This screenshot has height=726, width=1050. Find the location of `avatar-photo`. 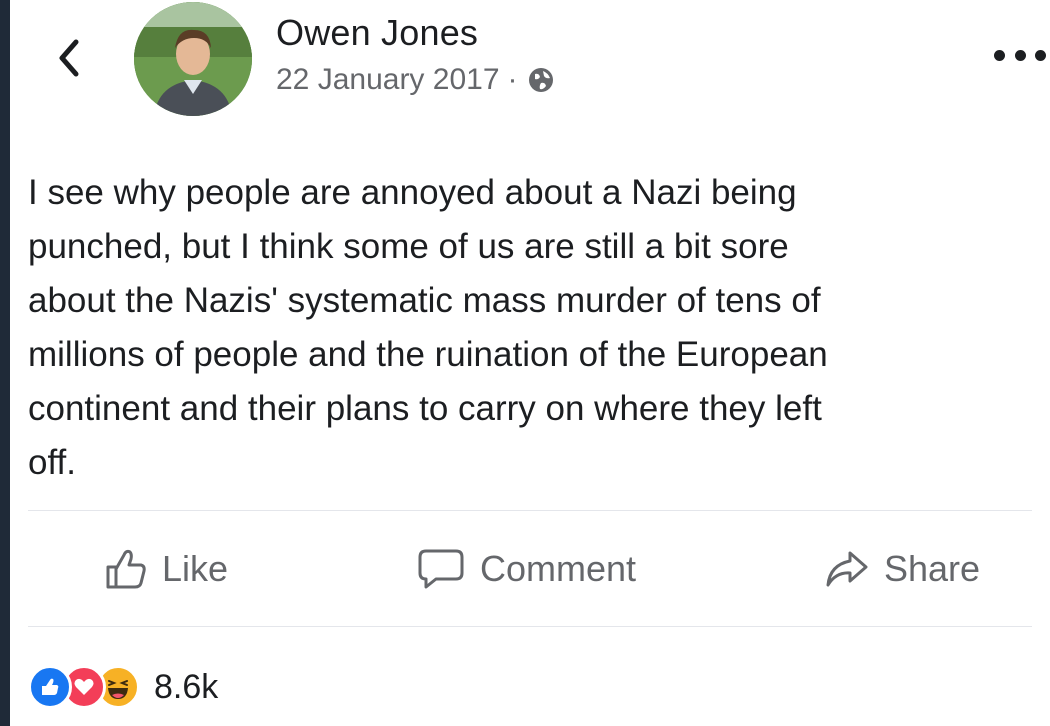

avatar-photo is located at coordinates (193, 59).